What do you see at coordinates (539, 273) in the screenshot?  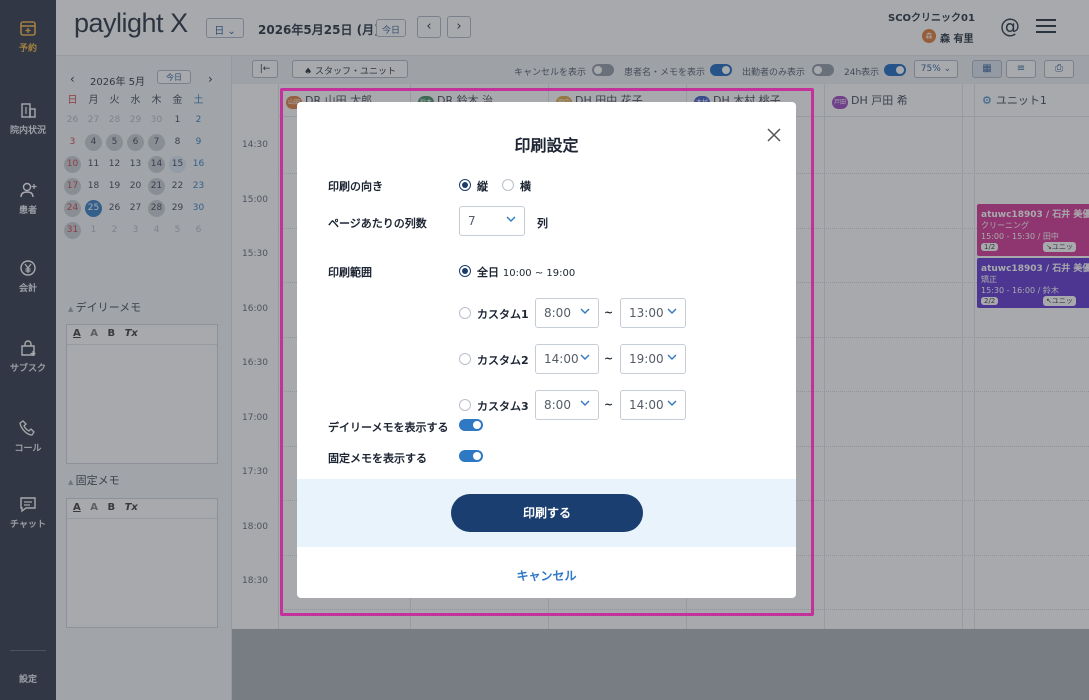 I see `range-all-time: 10:00 ~ 19:00` at bounding box center [539, 273].